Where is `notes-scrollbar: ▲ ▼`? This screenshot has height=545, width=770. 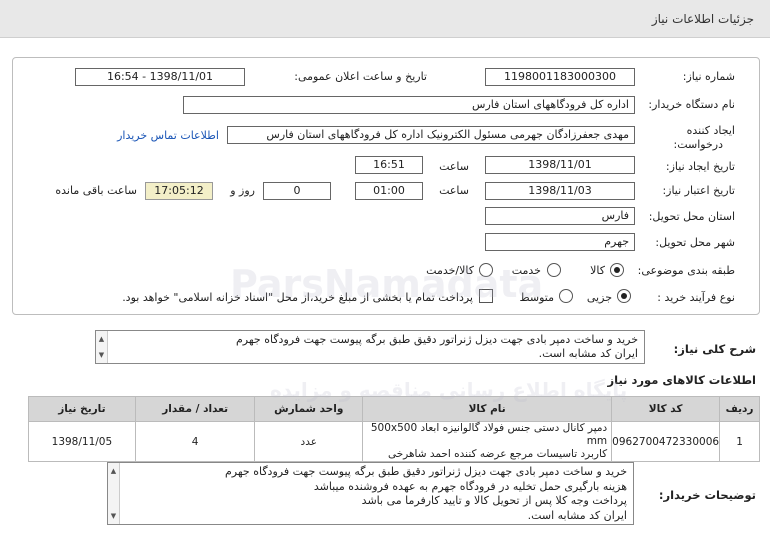
notes-scrollbar: ▲ ▼ is located at coordinates (114, 493).